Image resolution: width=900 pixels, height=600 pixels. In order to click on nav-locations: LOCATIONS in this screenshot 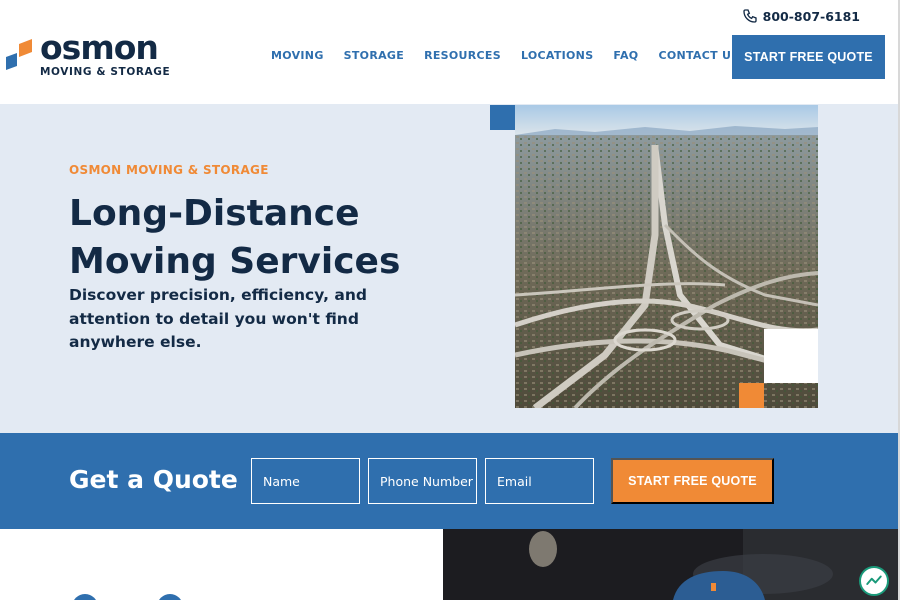, I will do `click(557, 55)`.